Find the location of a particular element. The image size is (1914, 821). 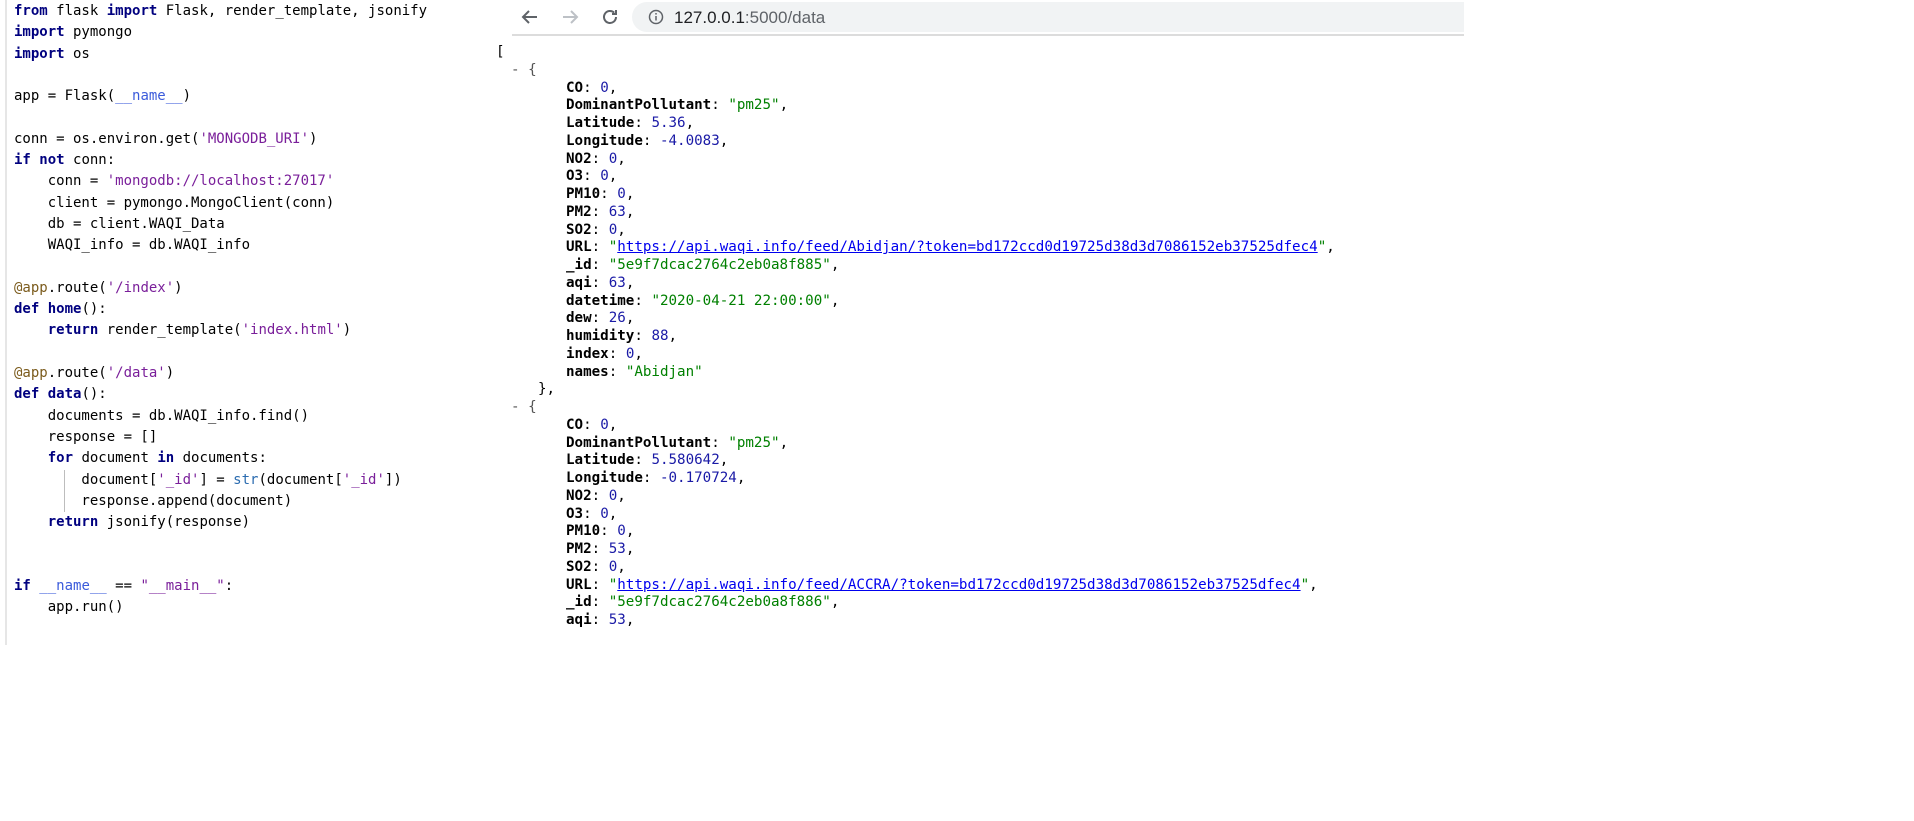

json-value: "pm25" is located at coordinates (754, 442).